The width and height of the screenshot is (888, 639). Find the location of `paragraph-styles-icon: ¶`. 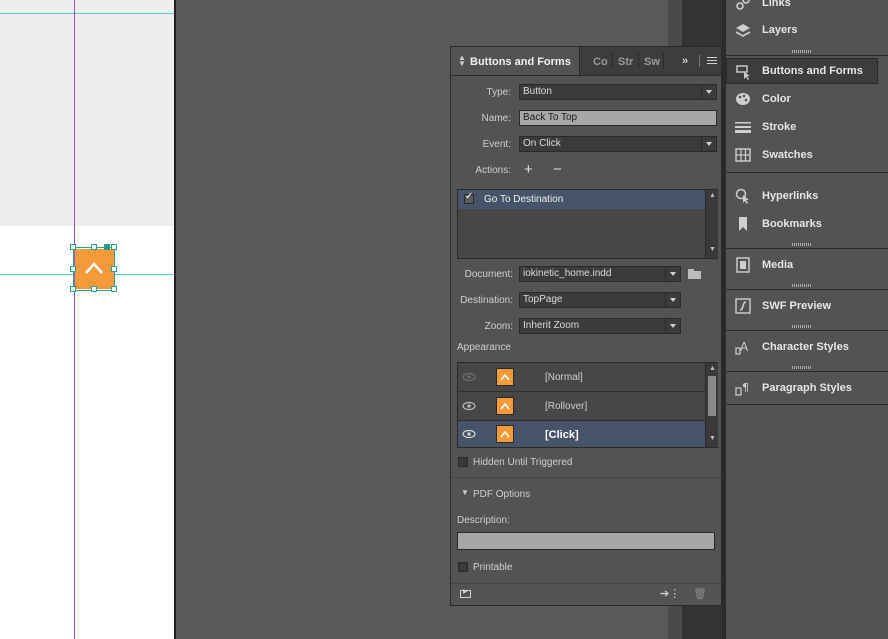

paragraph-styles-icon: ¶ is located at coordinates (742, 388).